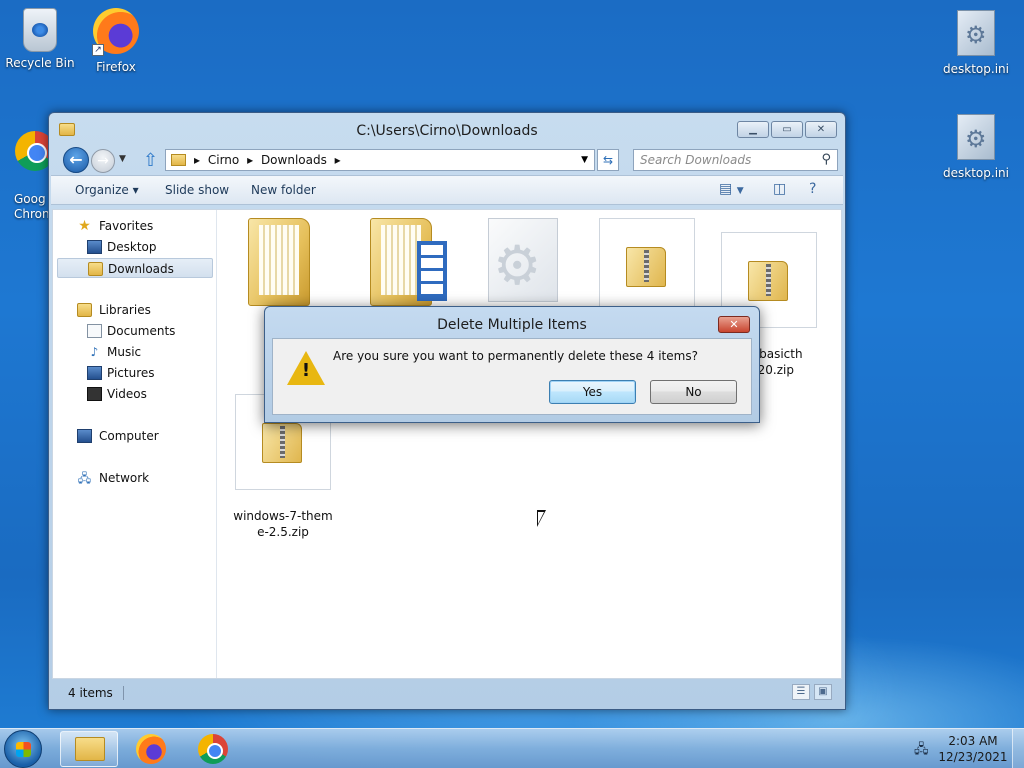 The height and width of the screenshot is (768, 1024). What do you see at coordinates (23, 749) in the screenshot?
I see `start-button` at bounding box center [23, 749].